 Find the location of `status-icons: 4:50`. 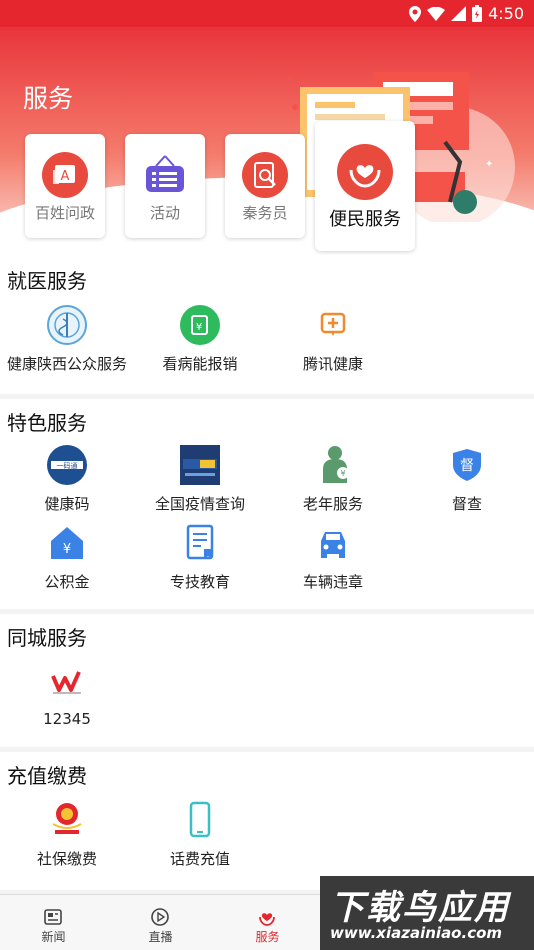

status-icons: 4:50 is located at coordinates (466, 13).